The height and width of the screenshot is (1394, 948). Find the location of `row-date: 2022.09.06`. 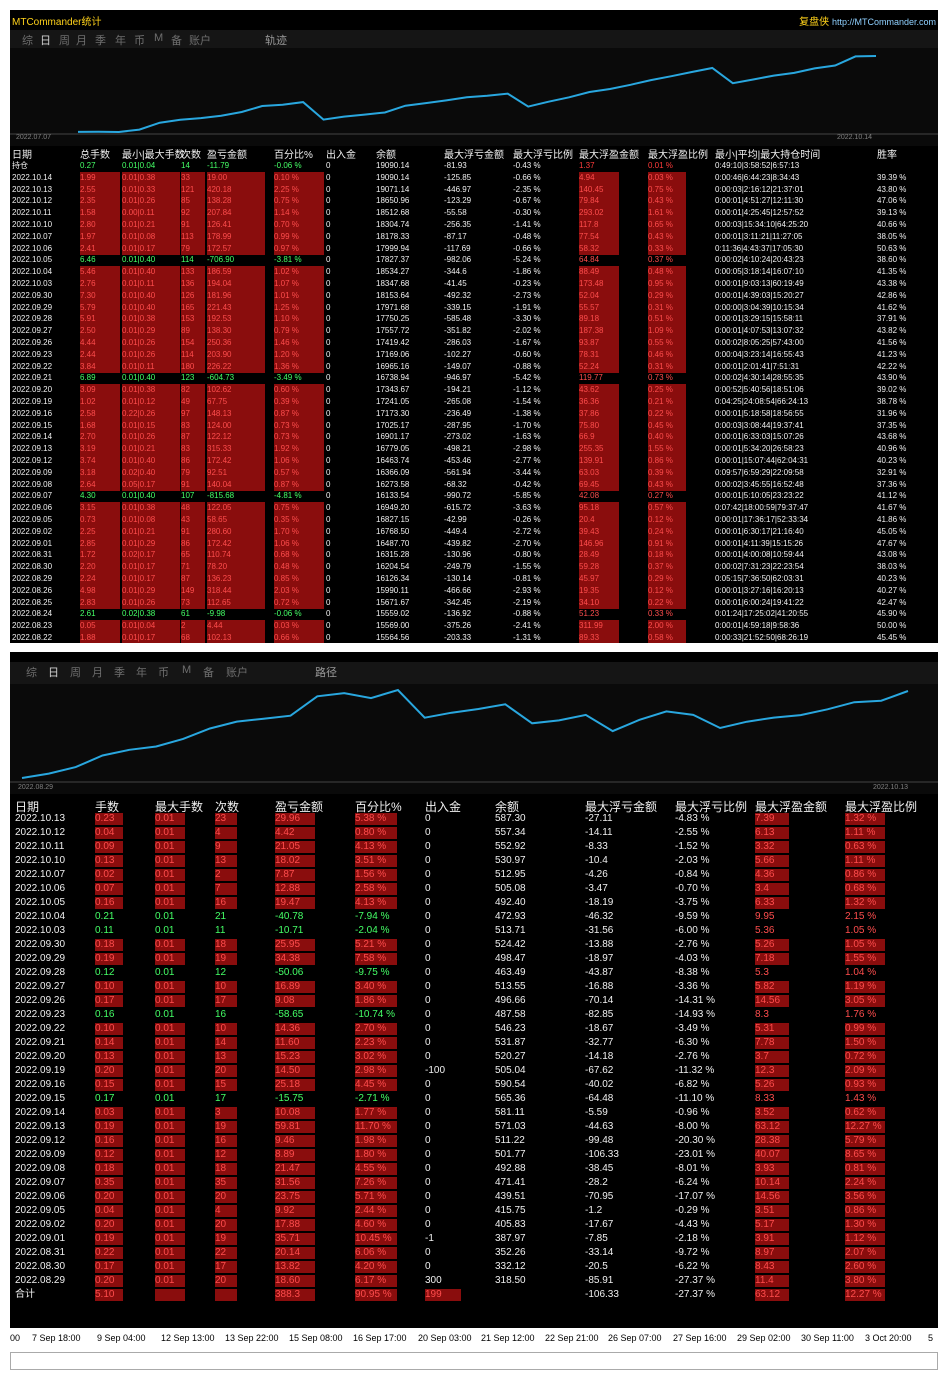

row-date: 2022.09.06 is located at coordinates (32, 508).